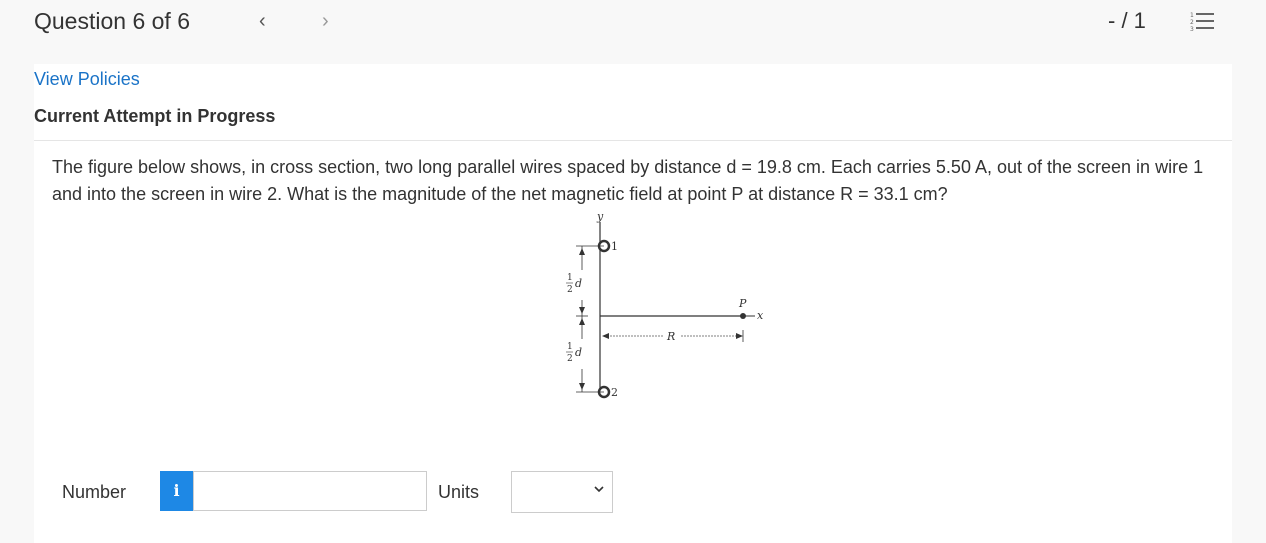  Describe the element at coordinates (570, 278) in the screenshot. I see `half-top-numerator: 1` at that location.